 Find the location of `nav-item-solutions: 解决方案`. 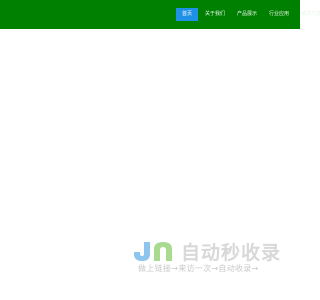

nav-item-solutions: 解决方案 is located at coordinates (308, 14).